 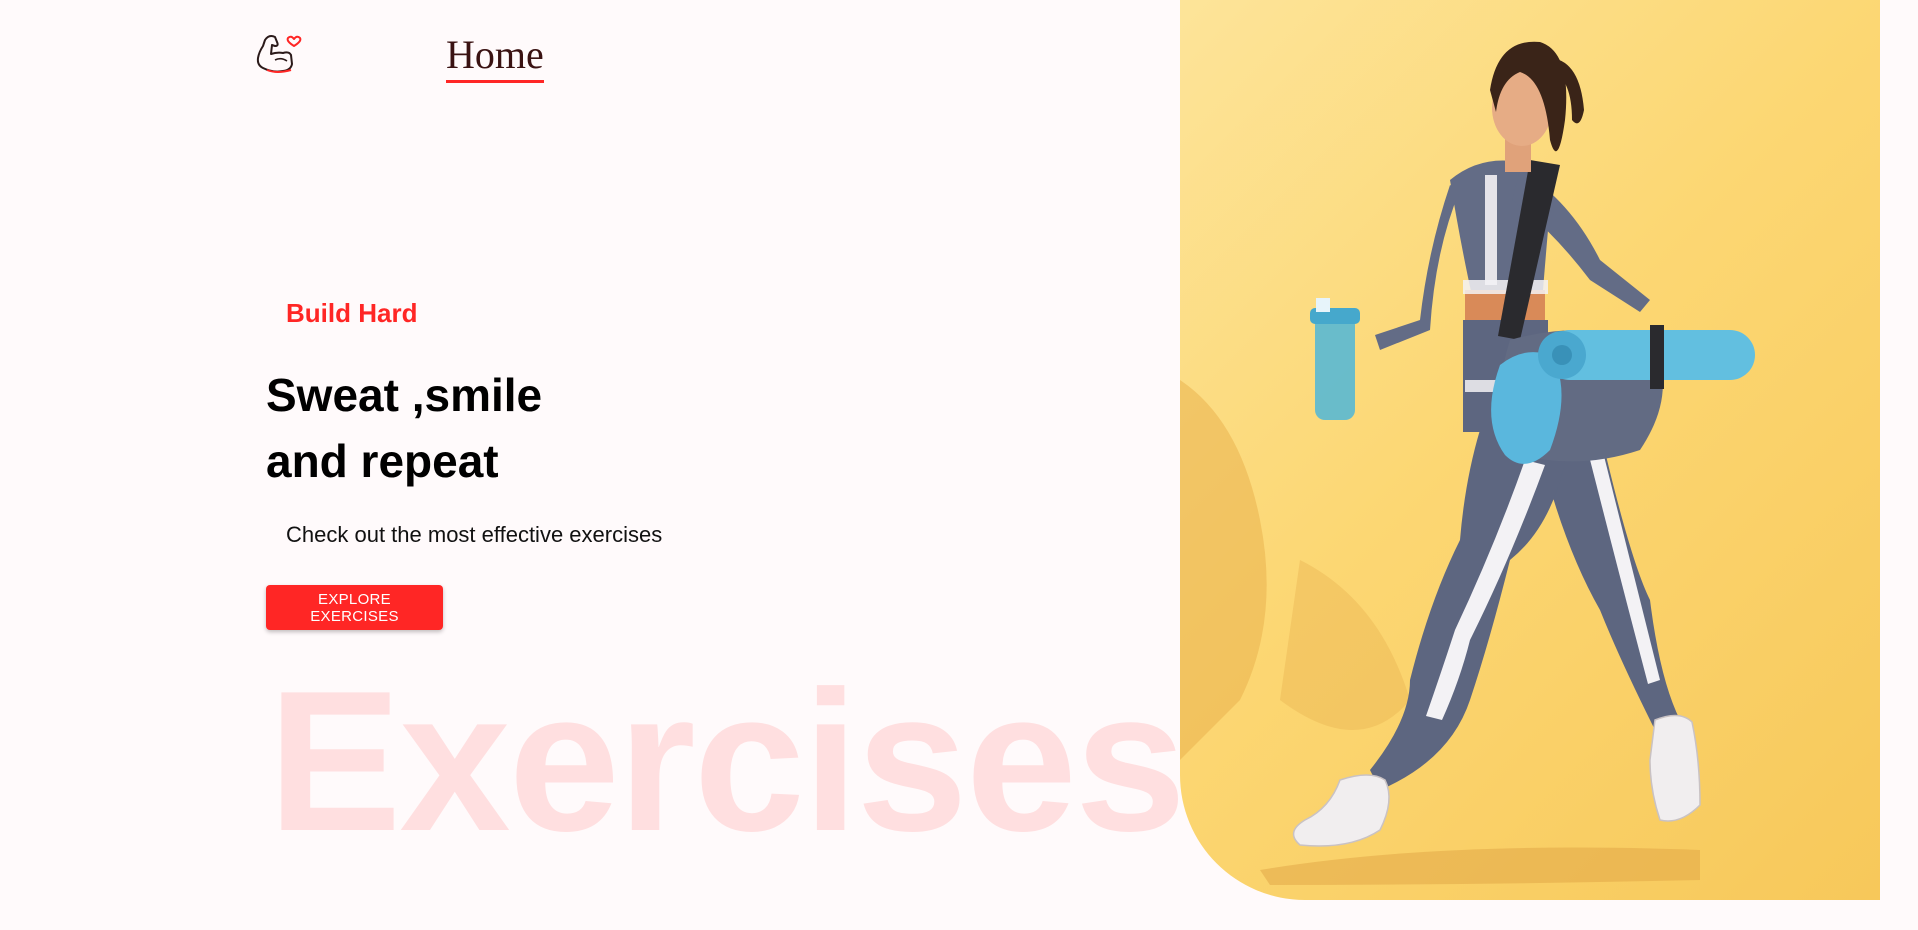 What do you see at coordinates (354, 607) in the screenshot?
I see `explore-exercises-button: EXPLORE EXERCISES` at bounding box center [354, 607].